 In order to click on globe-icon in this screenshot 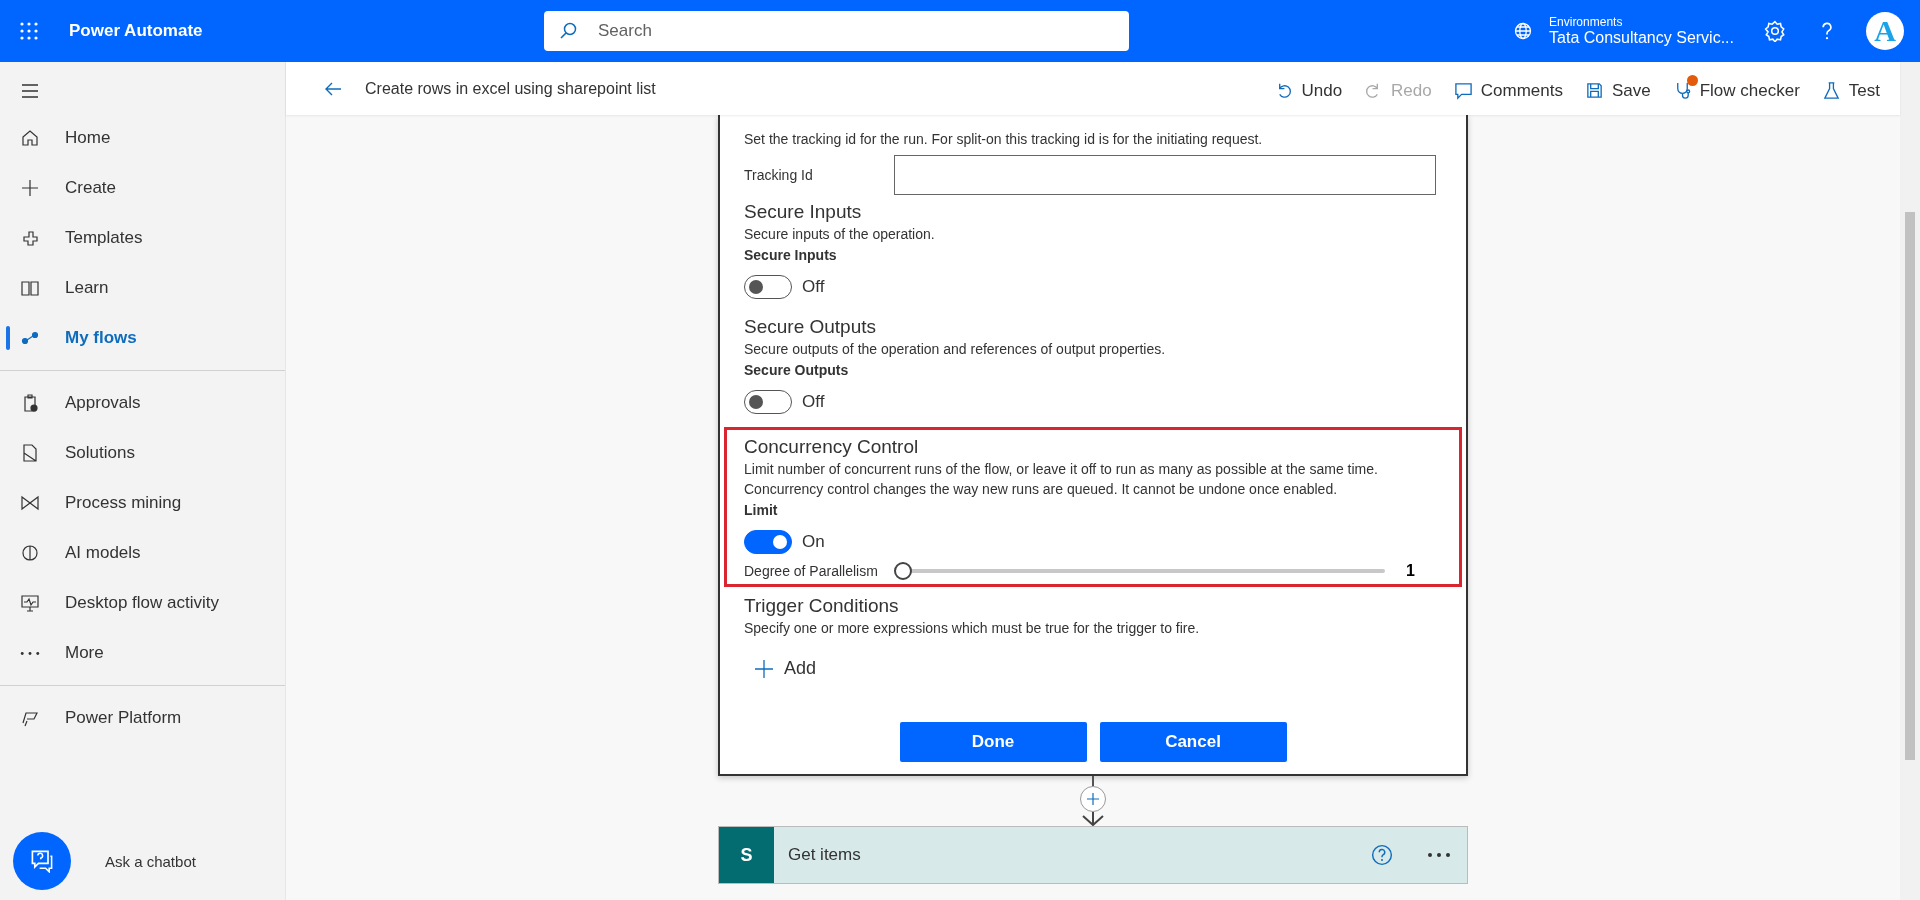, I will do `click(1523, 31)`.